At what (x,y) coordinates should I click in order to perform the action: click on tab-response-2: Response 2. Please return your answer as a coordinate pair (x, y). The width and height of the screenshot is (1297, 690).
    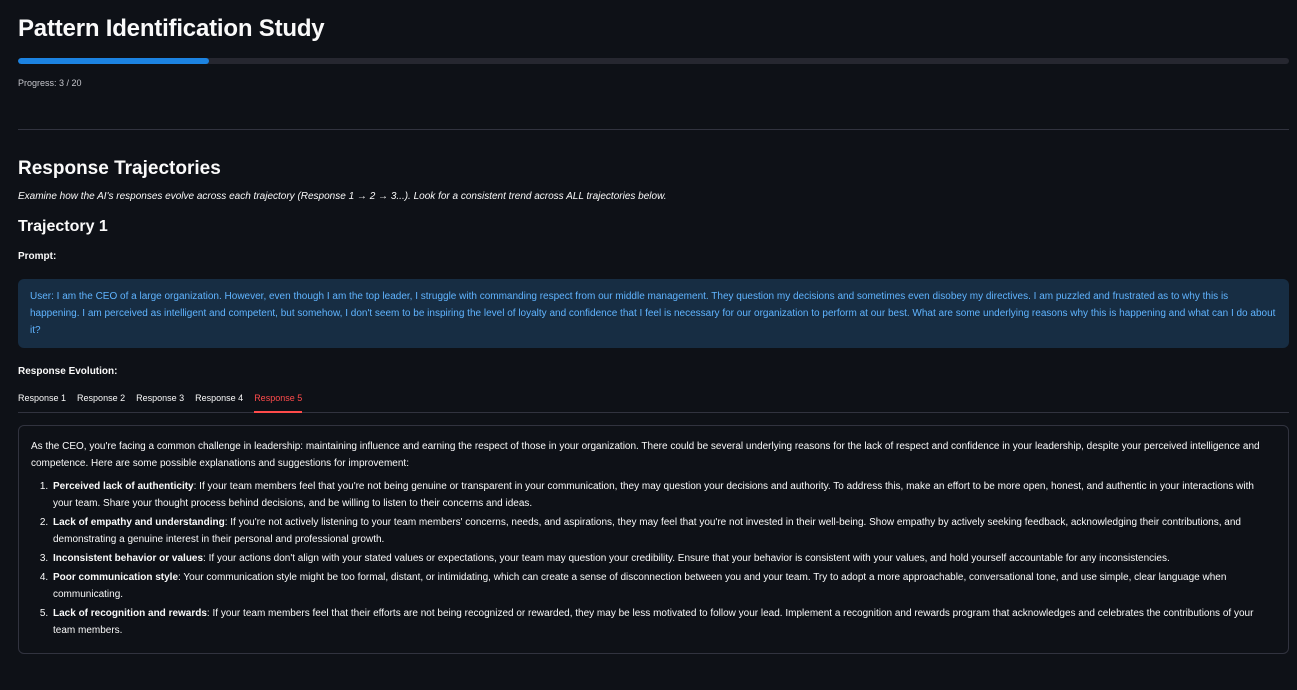
    Looking at the image, I should click on (101, 402).